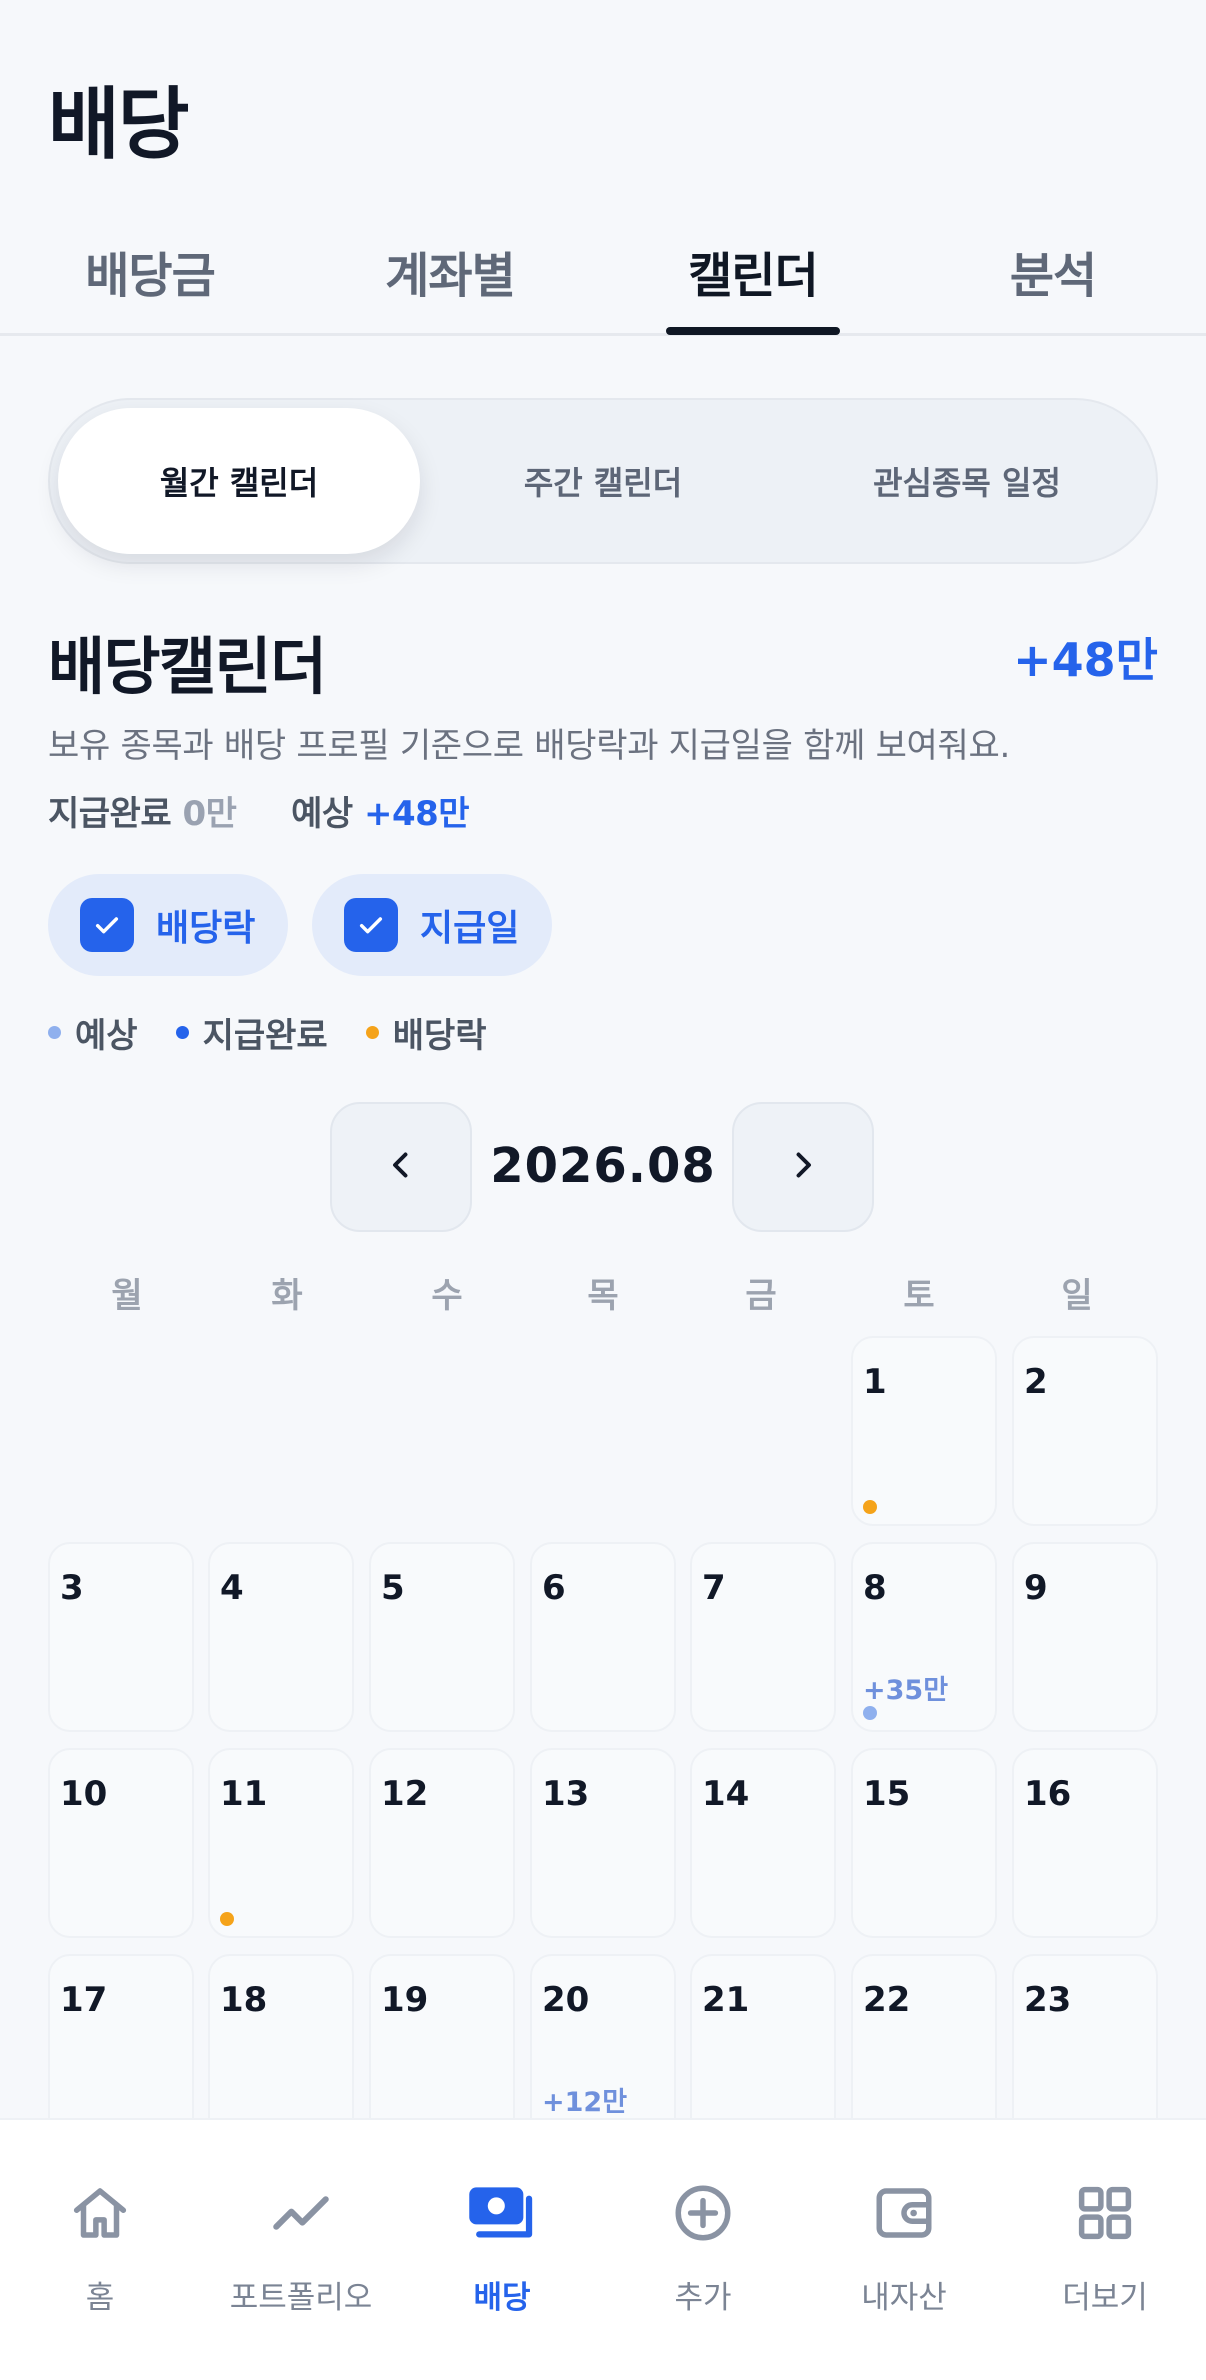  What do you see at coordinates (1085, 1843) in the screenshot?
I see `calendar-day-16: 16` at bounding box center [1085, 1843].